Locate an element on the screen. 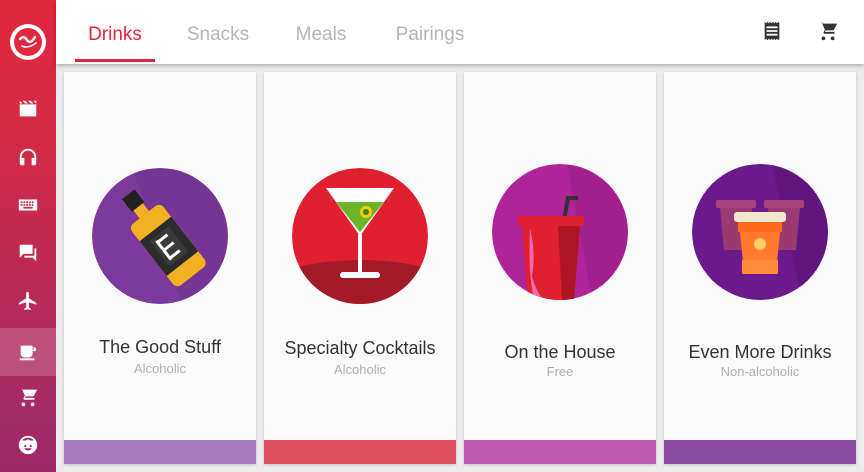  sidebar-item-cart is located at coordinates (28, 397).